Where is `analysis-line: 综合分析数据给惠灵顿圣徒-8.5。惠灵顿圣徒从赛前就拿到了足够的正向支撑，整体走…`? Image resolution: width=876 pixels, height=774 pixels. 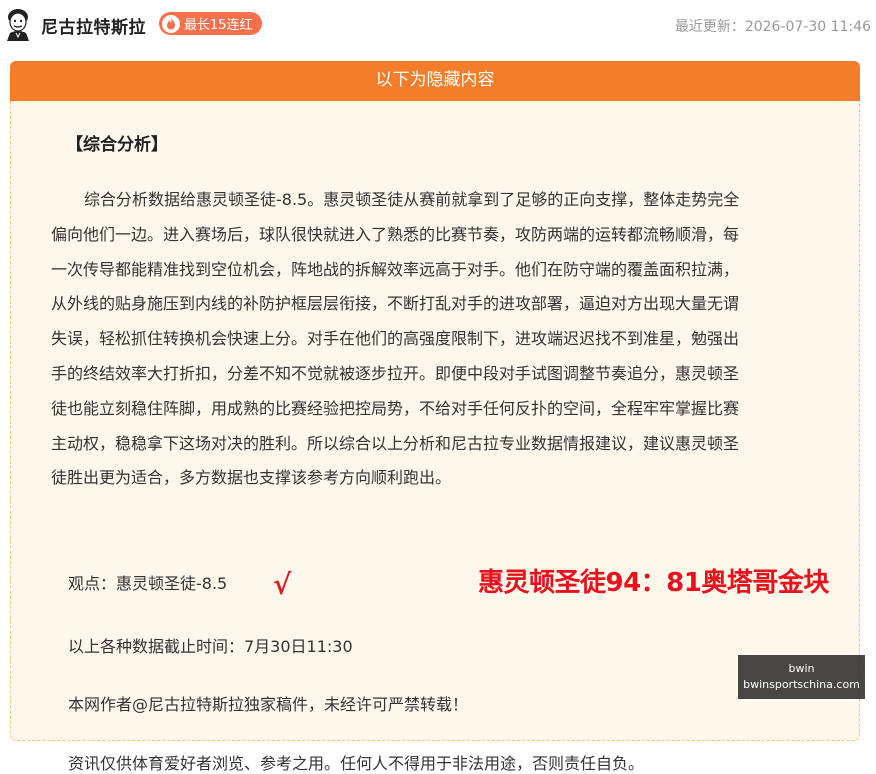
analysis-line: 综合分析数据给惠灵顿圣徒-8.5。惠灵顿圣徒从赛前就拿到了足够的正向支撑，整体走… is located at coordinates (404, 199).